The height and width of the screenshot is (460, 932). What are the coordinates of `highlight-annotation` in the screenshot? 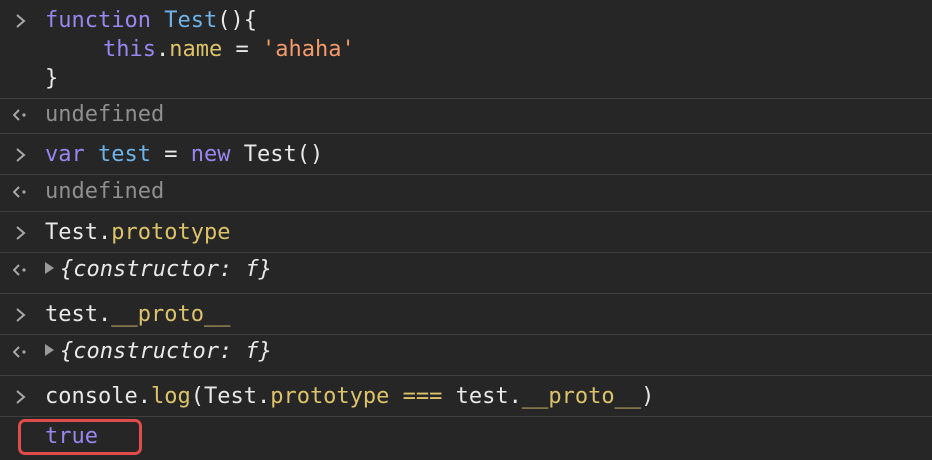 It's located at (80, 437).